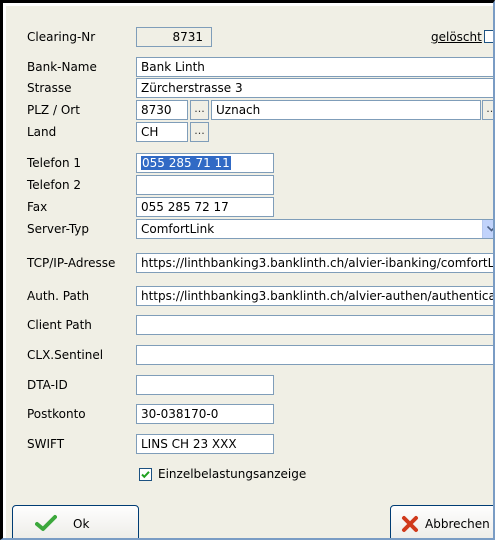 This screenshot has width=495, height=540. Describe the element at coordinates (487, 229) in the screenshot. I see `chevron-down-icon` at that location.